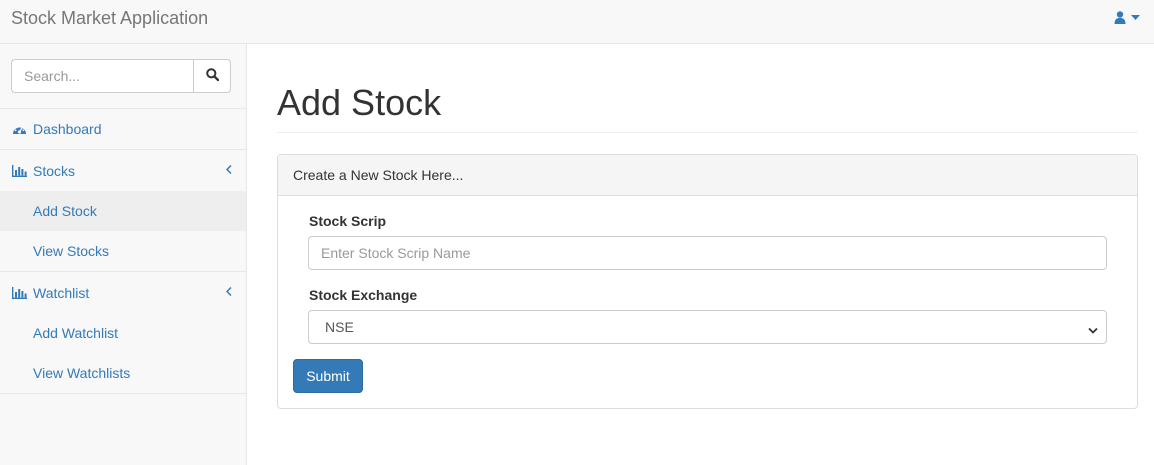 This screenshot has width=1154, height=465. I want to click on top-navbar: Stock Market Application, so click(577, 22).